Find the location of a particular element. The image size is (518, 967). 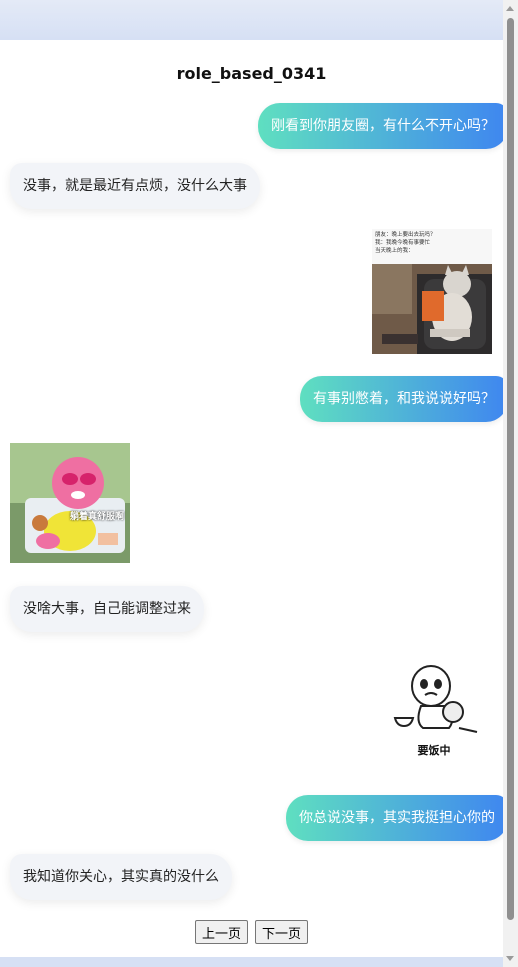

message-bubble-right: 你总说没事，其实我挺担心你的 is located at coordinates (397, 818).